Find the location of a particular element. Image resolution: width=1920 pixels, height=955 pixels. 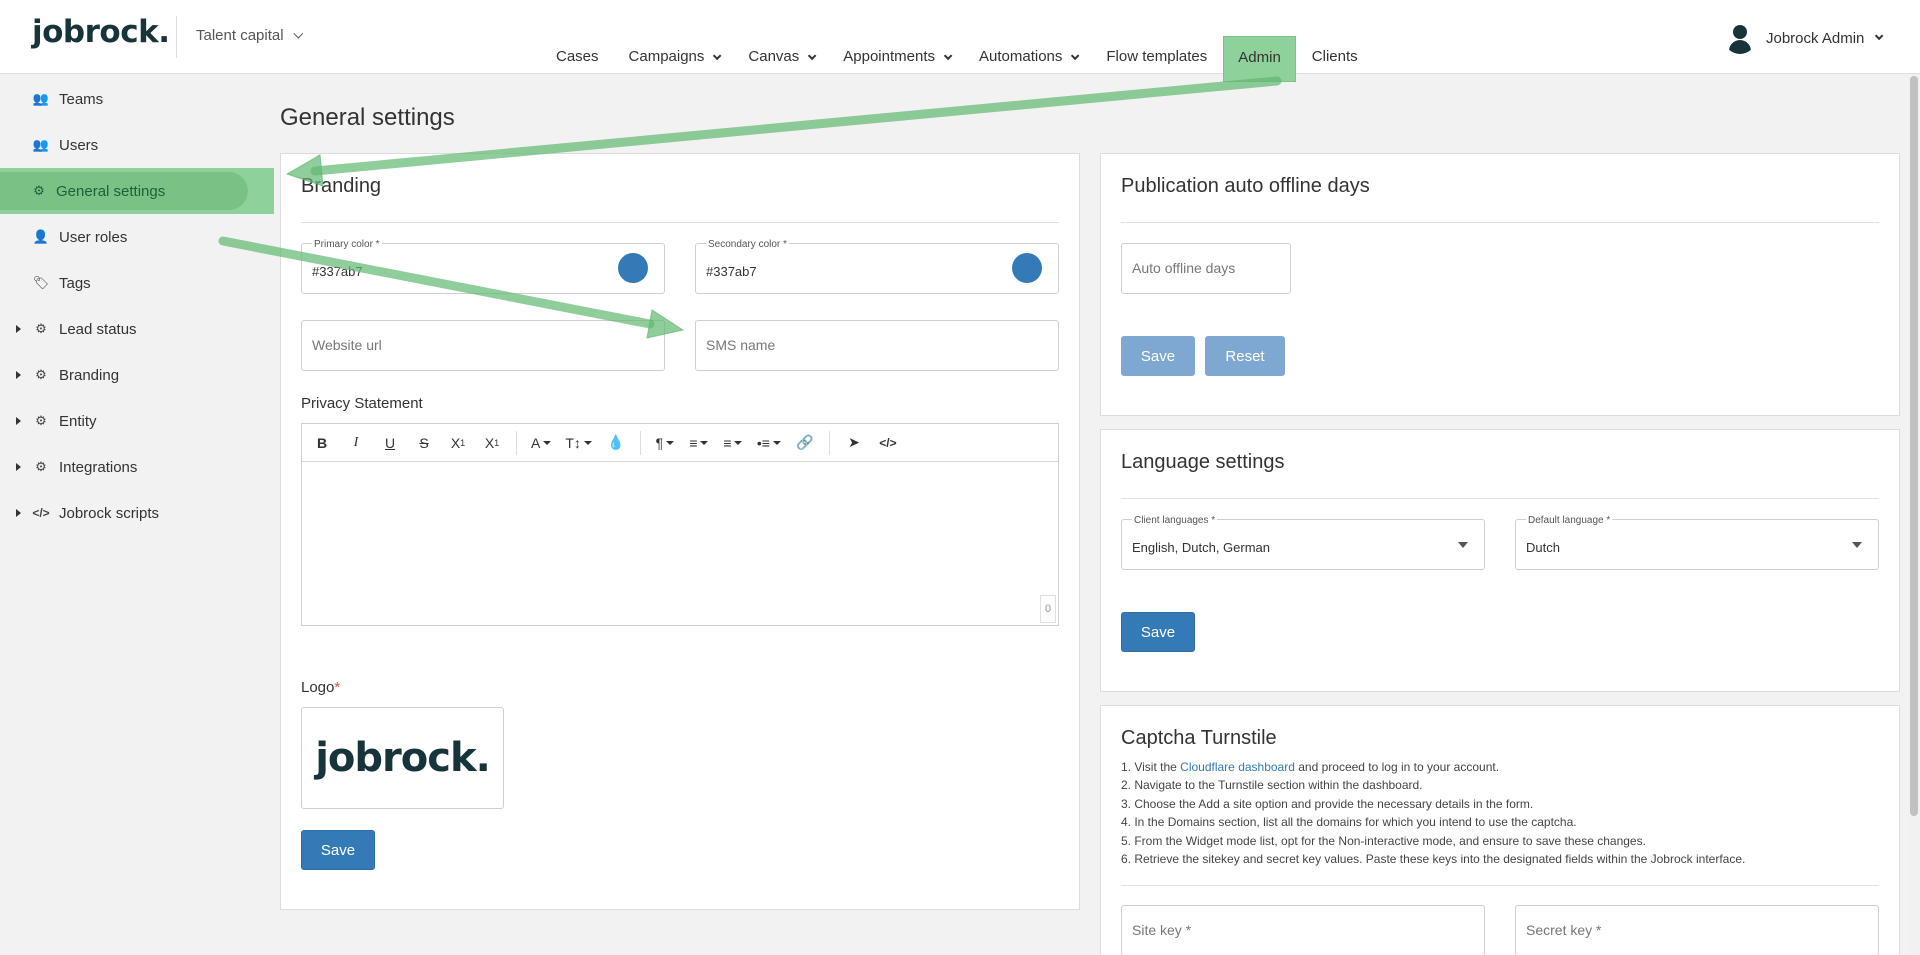

sidebar-item-integrations: ⚙ Integrations is located at coordinates (136, 467).